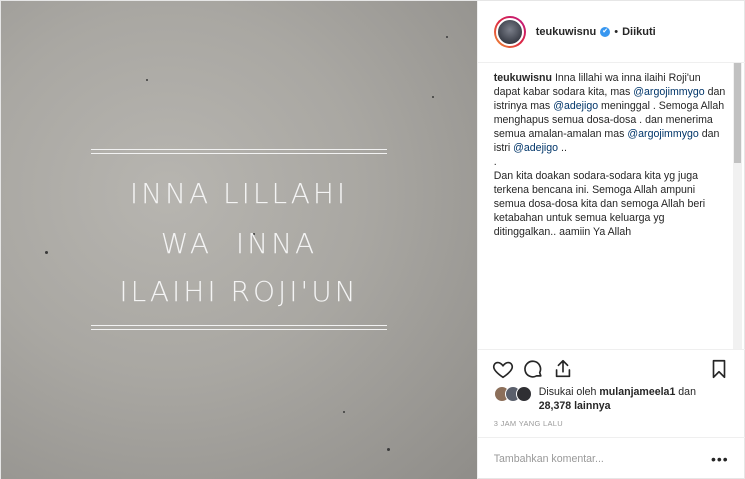 This screenshot has width=745, height=479. What do you see at coordinates (637, 392) in the screenshot?
I see `liker-username-link: mulanjameela1` at bounding box center [637, 392].